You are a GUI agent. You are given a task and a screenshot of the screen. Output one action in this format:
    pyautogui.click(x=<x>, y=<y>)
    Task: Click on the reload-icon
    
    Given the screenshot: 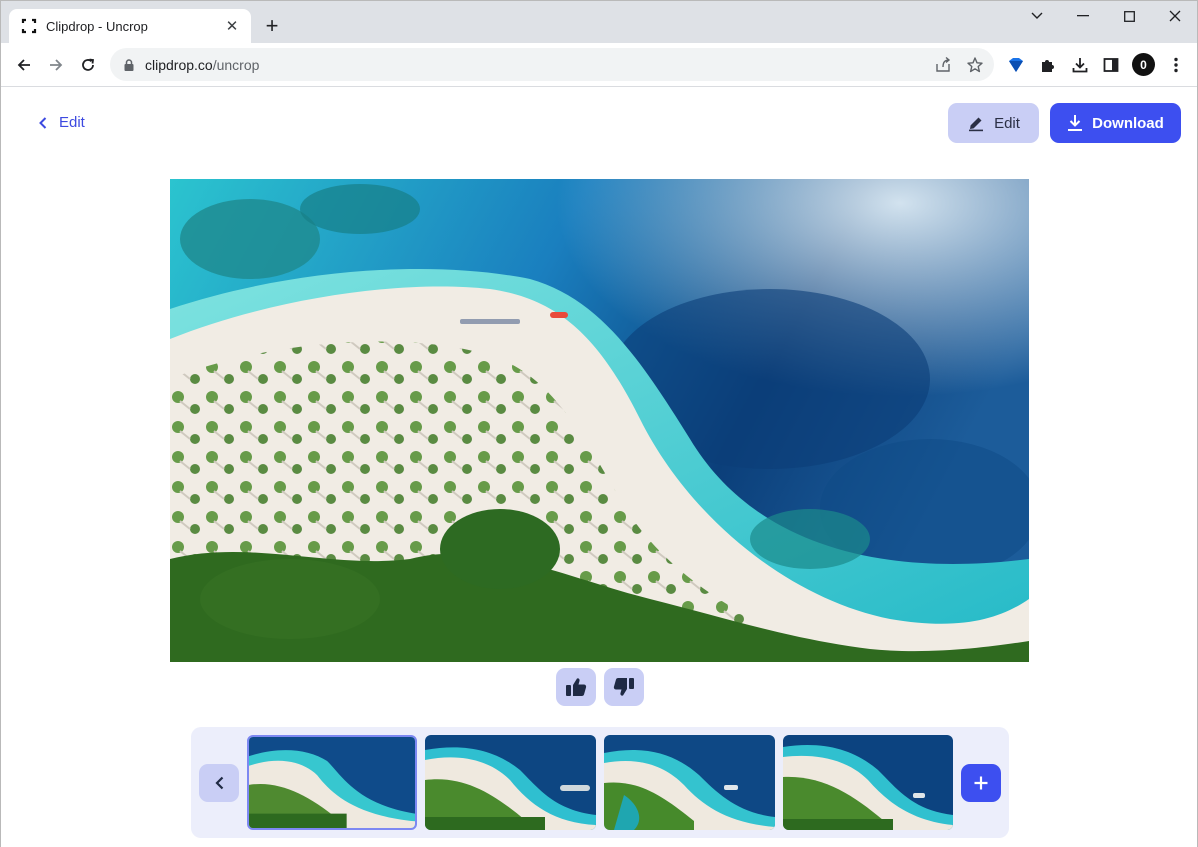 What is the action you would take?
    pyautogui.click(x=88, y=65)
    